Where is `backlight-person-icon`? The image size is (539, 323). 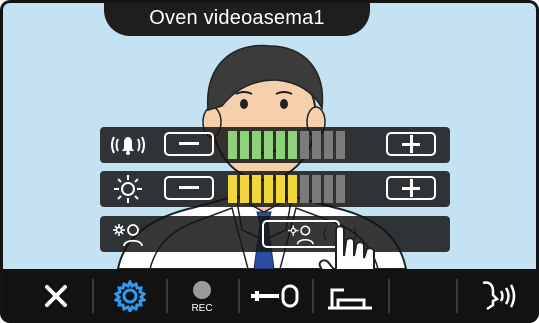 backlight-person-icon is located at coordinates (128, 234).